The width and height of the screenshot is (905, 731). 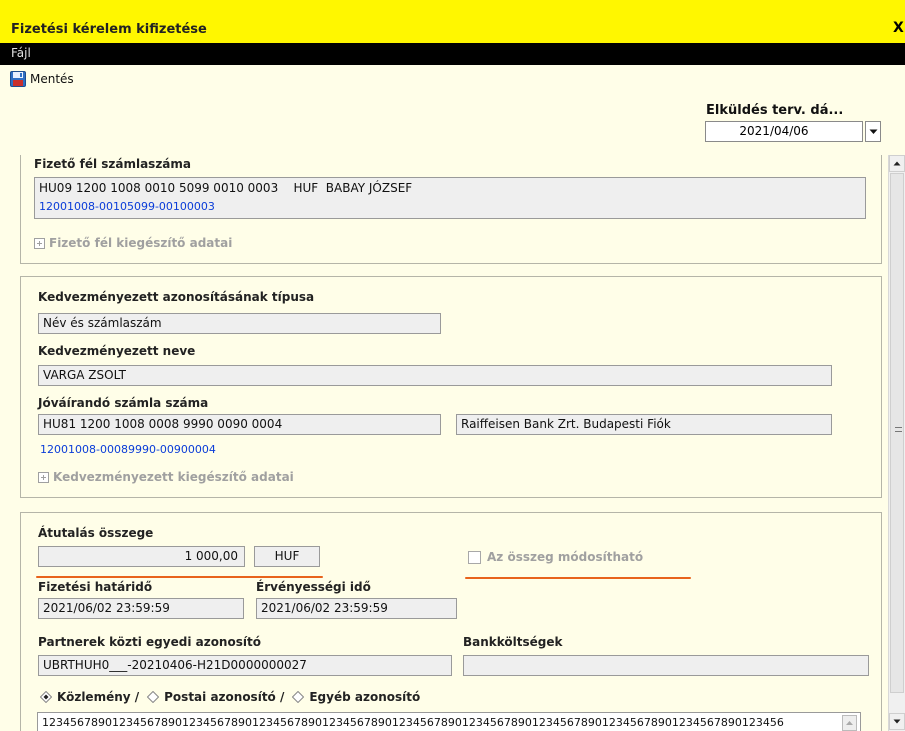 What do you see at coordinates (239, 424) in the screenshot?
I see `beneficiary-account-field: HU81 1200 1008 0008 9990 0090 0004` at bounding box center [239, 424].